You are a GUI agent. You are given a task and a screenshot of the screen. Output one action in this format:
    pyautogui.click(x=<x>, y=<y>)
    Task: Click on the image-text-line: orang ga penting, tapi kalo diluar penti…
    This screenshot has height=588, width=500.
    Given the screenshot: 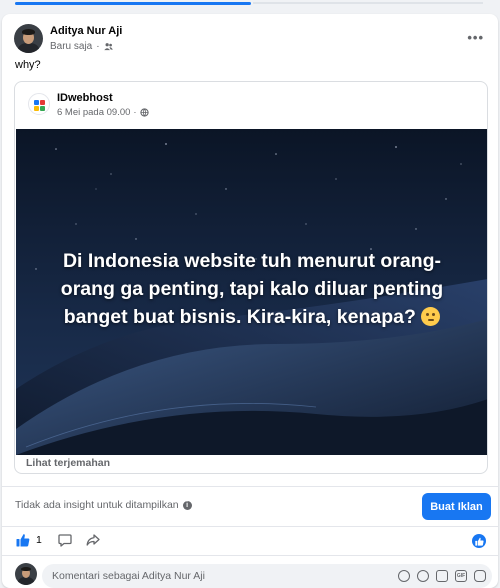 What is the action you would take?
    pyautogui.click(x=252, y=289)
    